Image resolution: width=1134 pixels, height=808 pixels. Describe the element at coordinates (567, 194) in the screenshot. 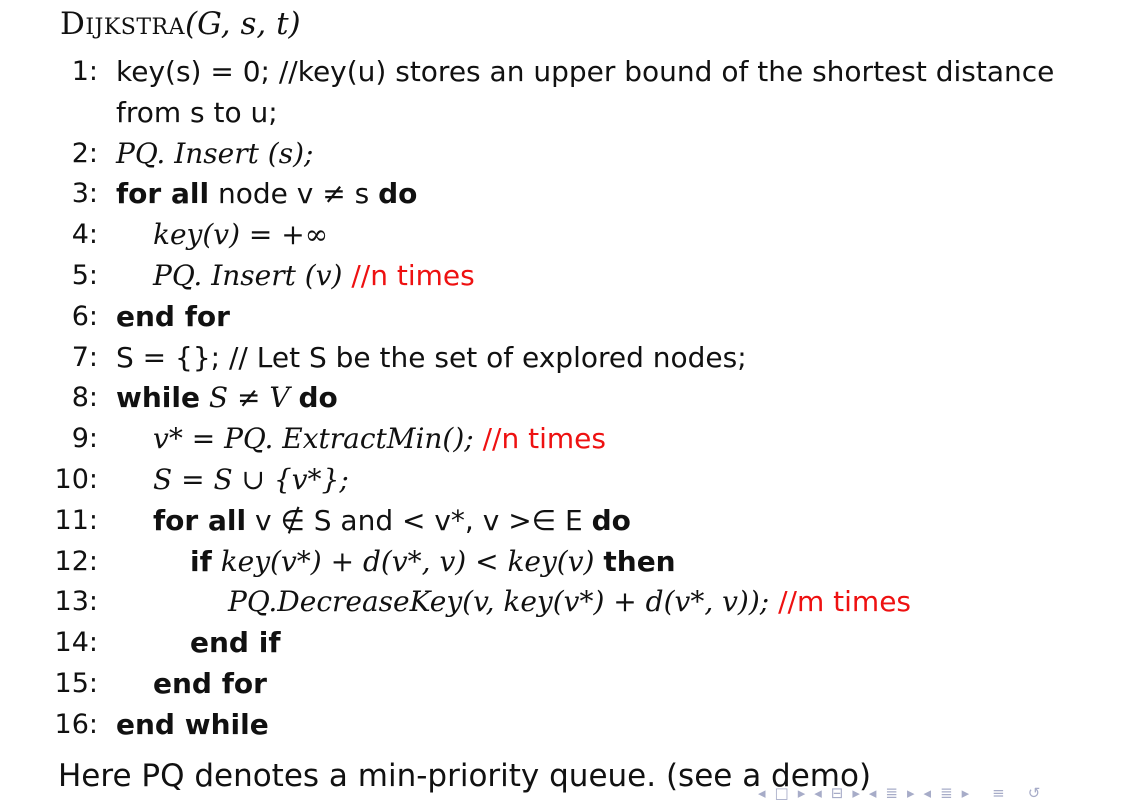

I see `algorithm-line-3: 3: for all node v ≠ s do` at that location.